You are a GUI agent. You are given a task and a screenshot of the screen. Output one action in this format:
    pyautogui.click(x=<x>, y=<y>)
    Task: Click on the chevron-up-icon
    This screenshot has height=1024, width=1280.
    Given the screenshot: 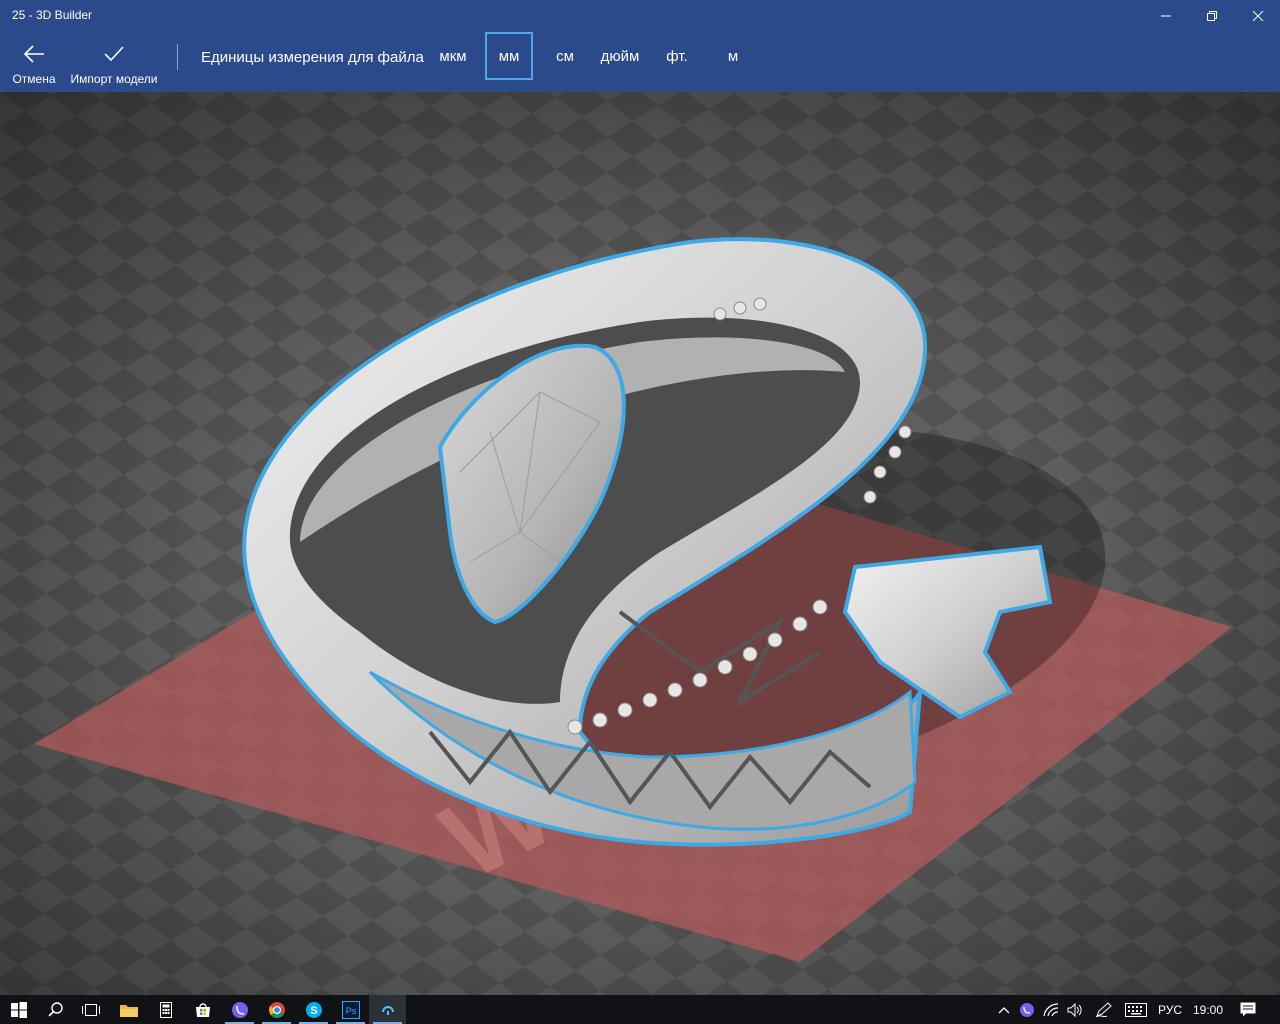 What is the action you would take?
    pyautogui.click(x=1004, y=1009)
    